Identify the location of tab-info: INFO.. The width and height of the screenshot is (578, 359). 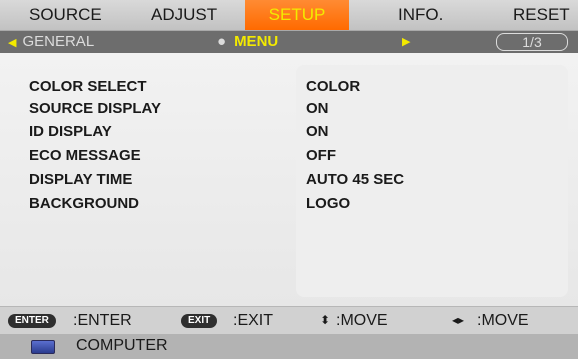
(420, 15).